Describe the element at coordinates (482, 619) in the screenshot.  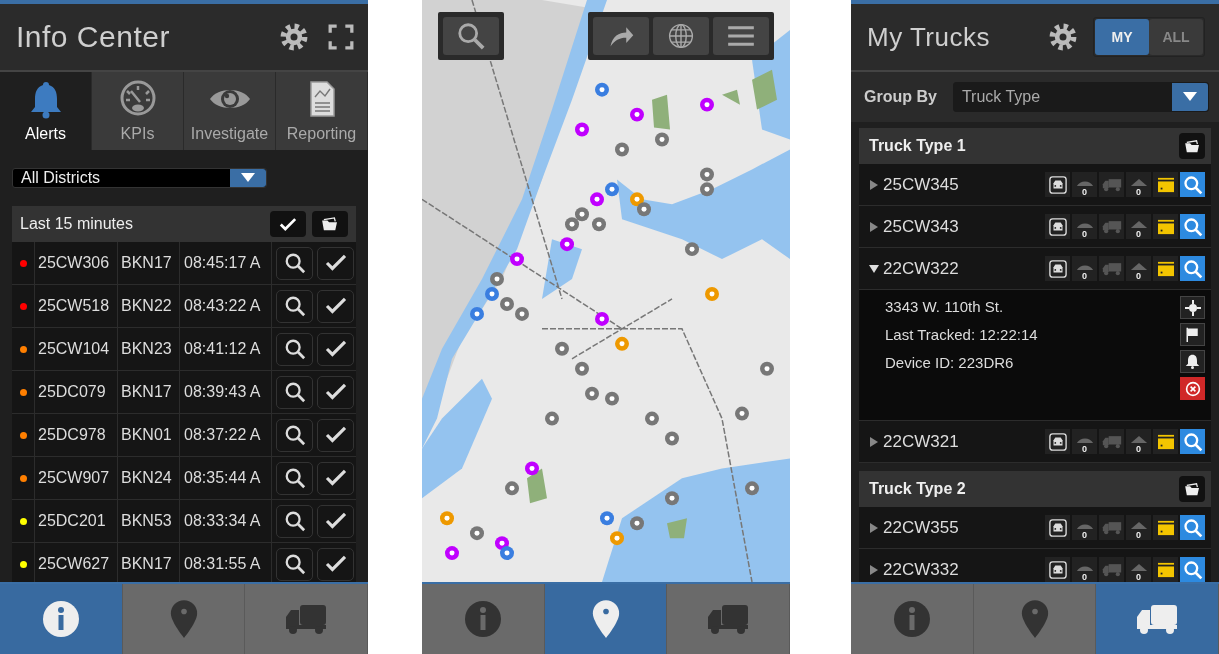
I see `info-icon` at that location.